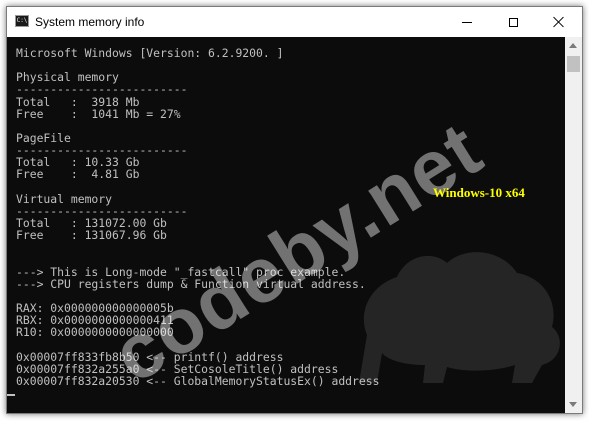  What do you see at coordinates (479, 192) in the screenshot?
I see `os-version-label: Windows-10 x64` at bounding box center [479, 192].